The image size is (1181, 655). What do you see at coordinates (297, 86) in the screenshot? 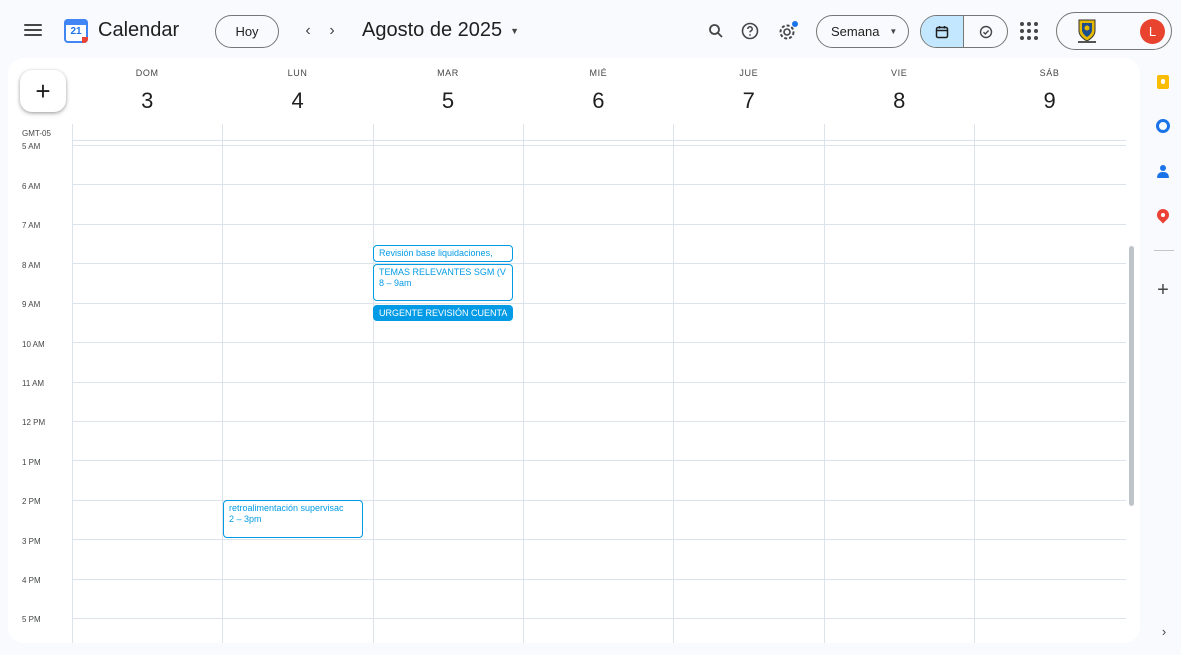
I see `day-header-mon: LUN 4` at bounding box center [297, 86].